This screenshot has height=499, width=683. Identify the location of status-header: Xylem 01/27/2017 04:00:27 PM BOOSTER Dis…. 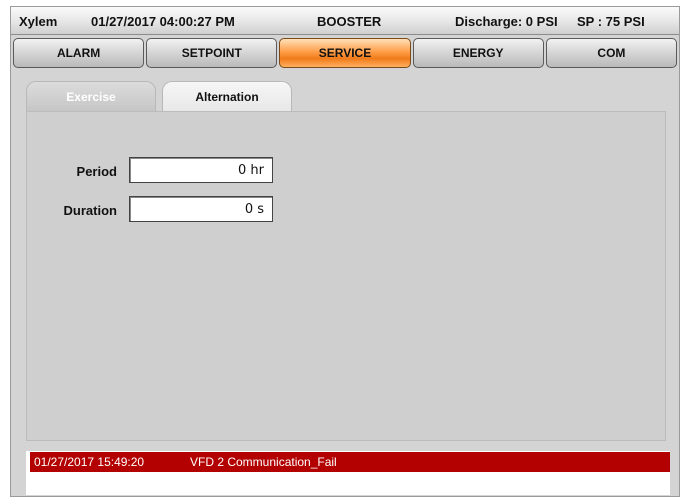
(345, 21).